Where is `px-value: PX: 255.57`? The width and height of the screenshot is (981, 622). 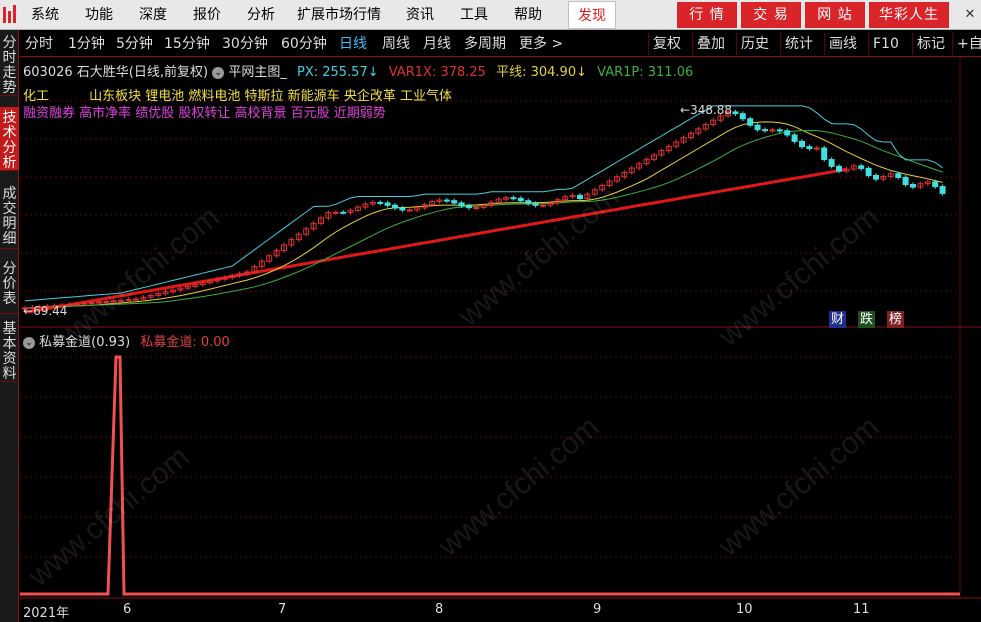
px-value: PX: 255.57 is located at coordinates (332, 72).